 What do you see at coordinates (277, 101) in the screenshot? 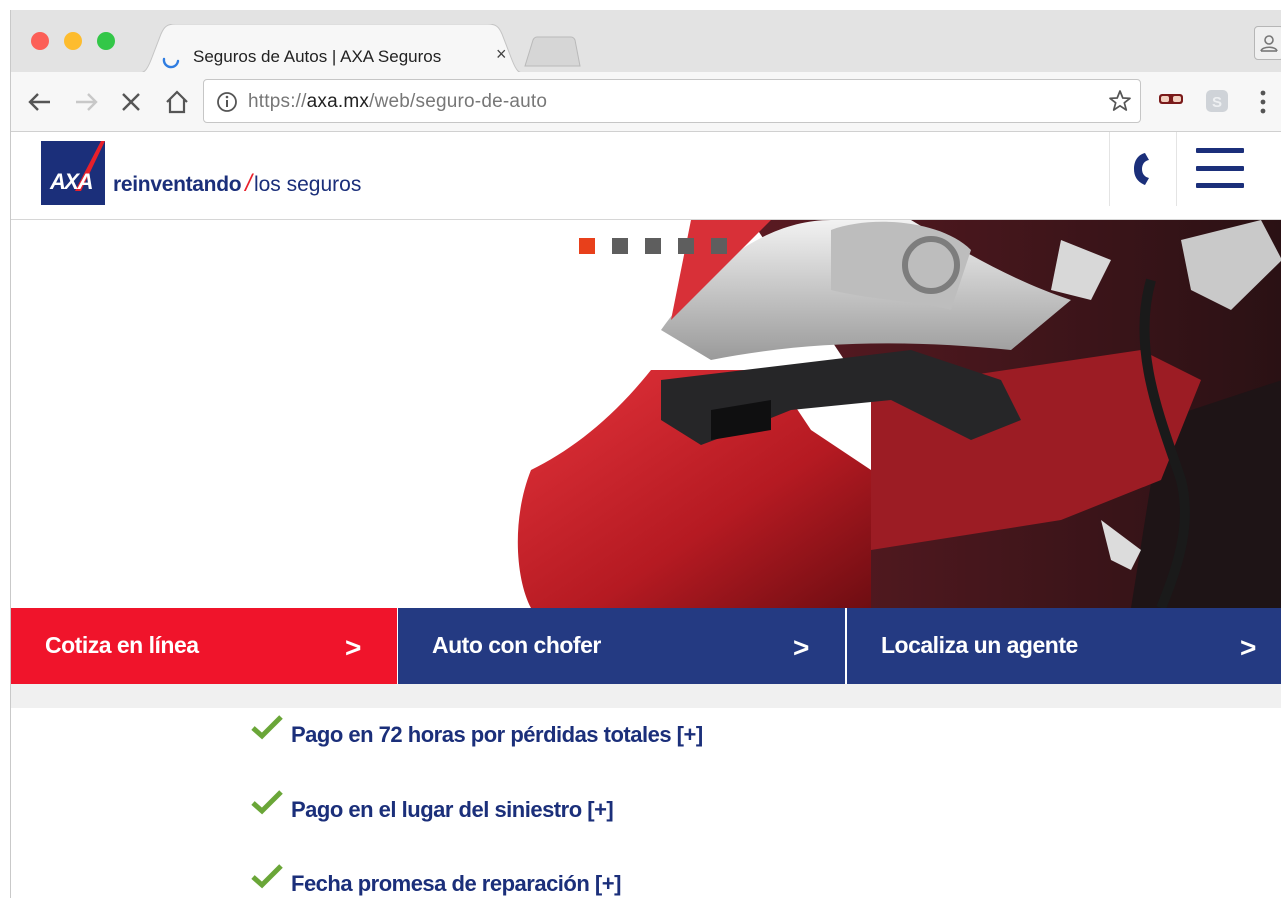
I see `url-scheme: https://` at bounding box center [277, 101].